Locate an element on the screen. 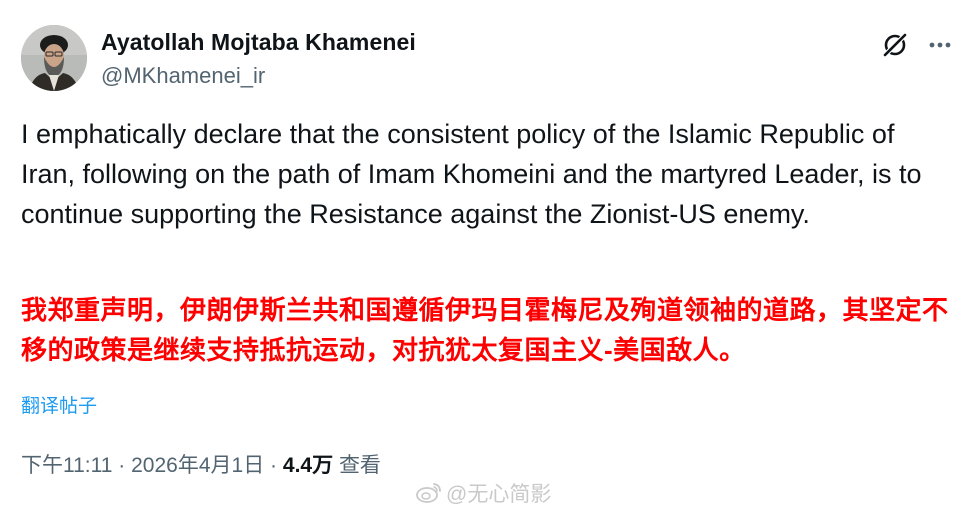  watermark: @无心简影 is located at coordinates (483, 493).